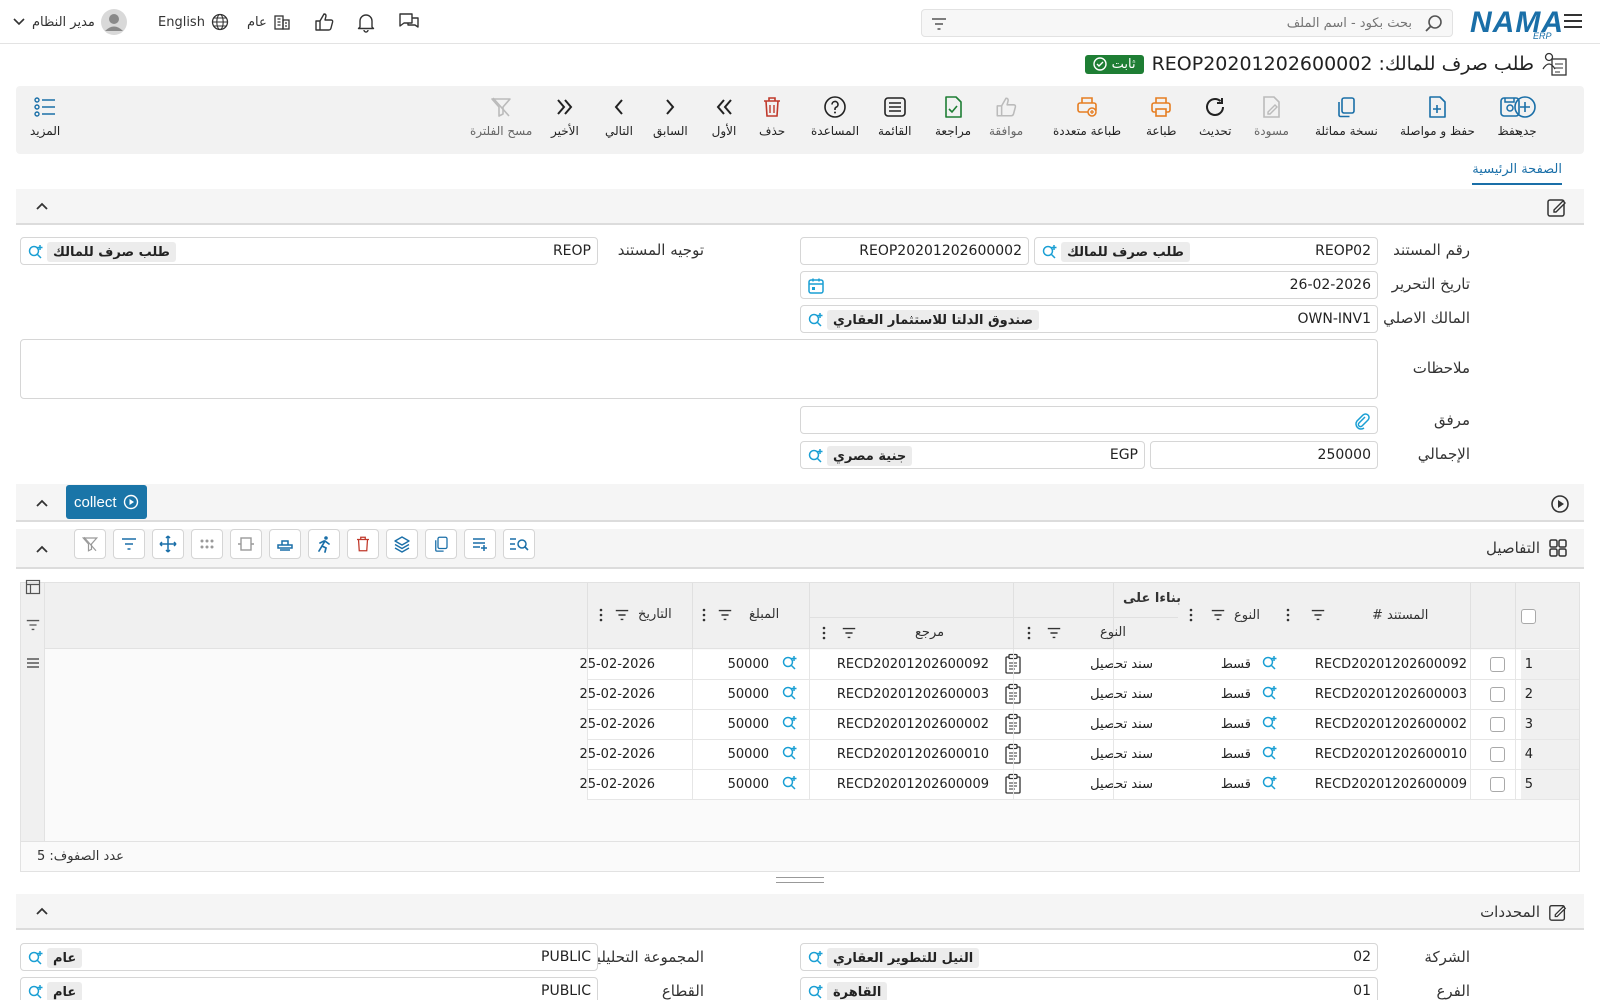 This screenshot has height=1000, width=1600. I want to click on grid-stamp-button, so click(285, 544).